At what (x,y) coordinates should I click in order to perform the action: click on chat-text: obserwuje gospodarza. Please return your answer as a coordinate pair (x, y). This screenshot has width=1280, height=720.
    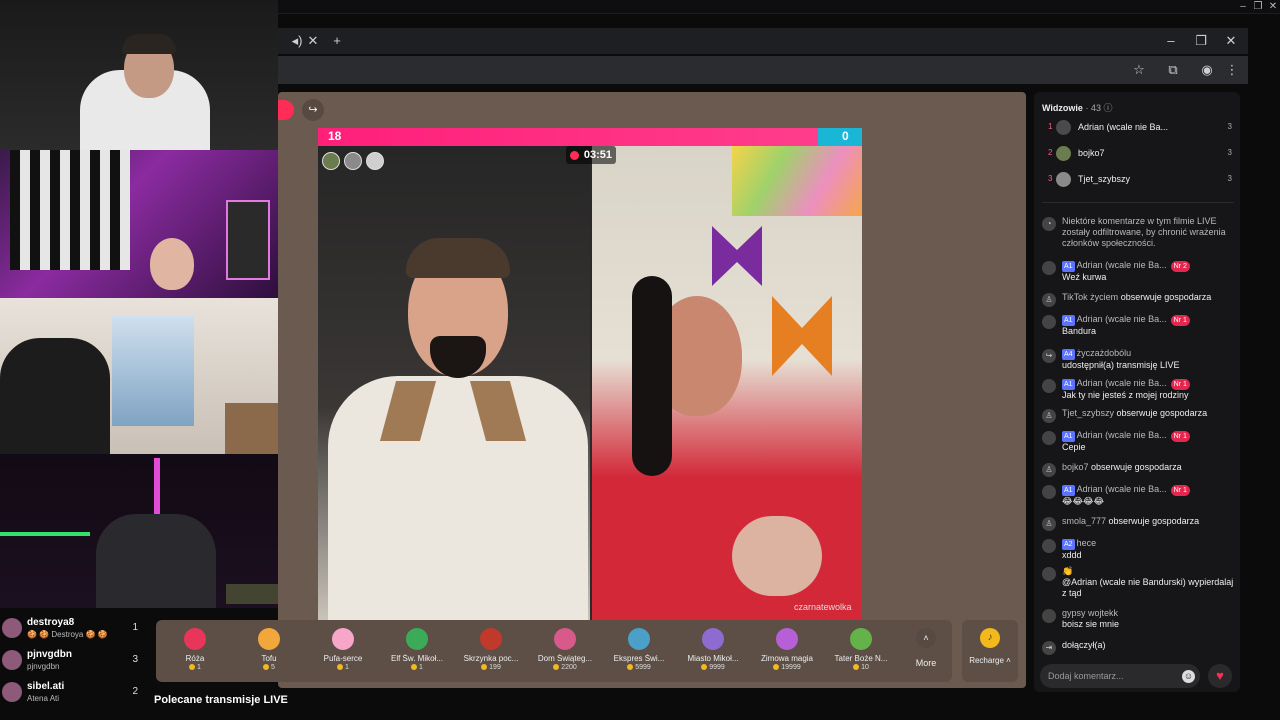
    Looking at the image, I should click on (1154, 521).